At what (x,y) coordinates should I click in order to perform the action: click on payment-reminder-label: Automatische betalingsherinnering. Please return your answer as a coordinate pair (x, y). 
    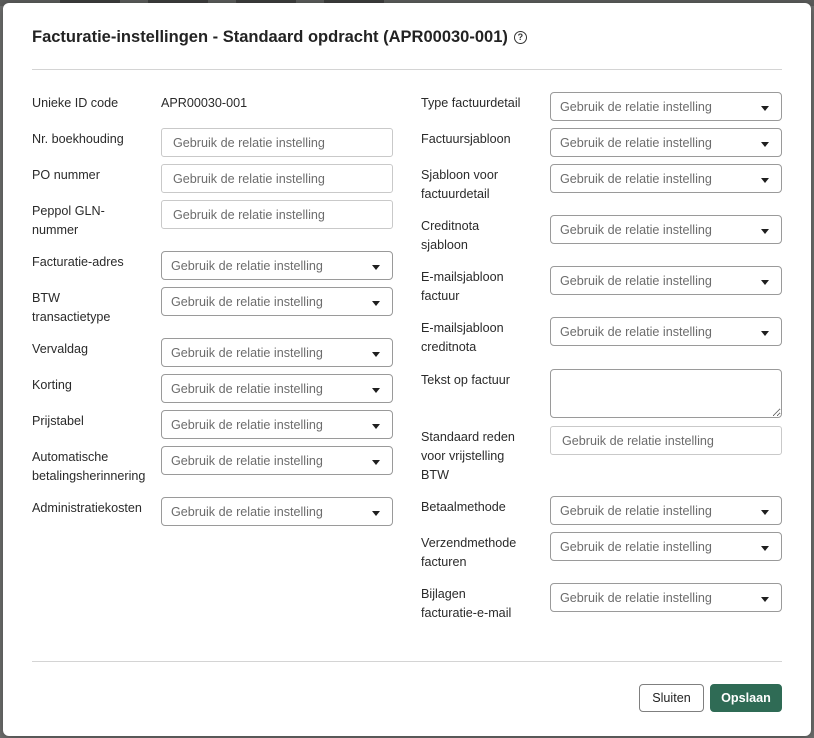
    Looking at the image, I should click on (88, 467).